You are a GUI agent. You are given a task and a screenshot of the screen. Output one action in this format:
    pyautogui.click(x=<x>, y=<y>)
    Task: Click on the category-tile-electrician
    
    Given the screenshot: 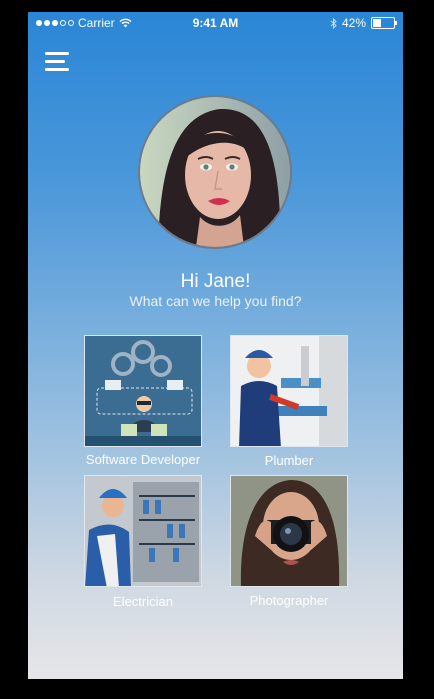 What is the action you would take?
    pyautogui.click(x=143, y=531)
    